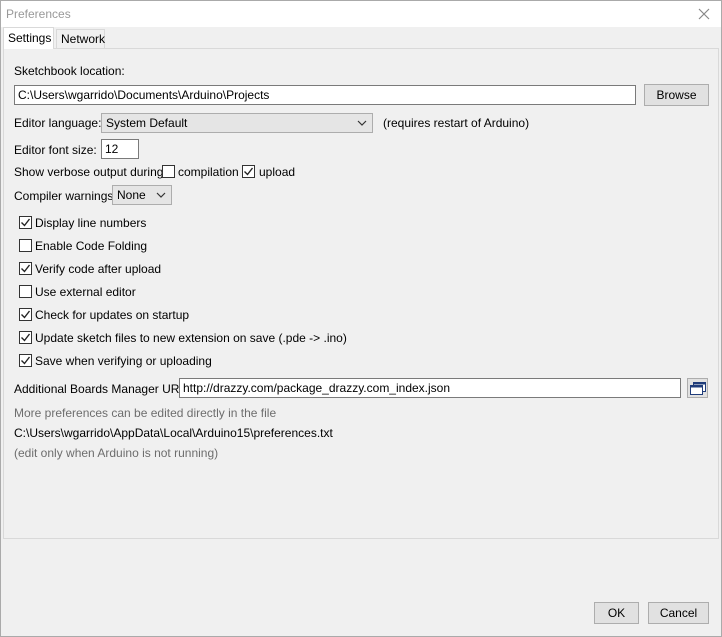 This screenshot has height=637, width=722. Describe the element at coordinates (25, 245) in the screenshot. I see `enable-code-folding-checkbox` at that location.